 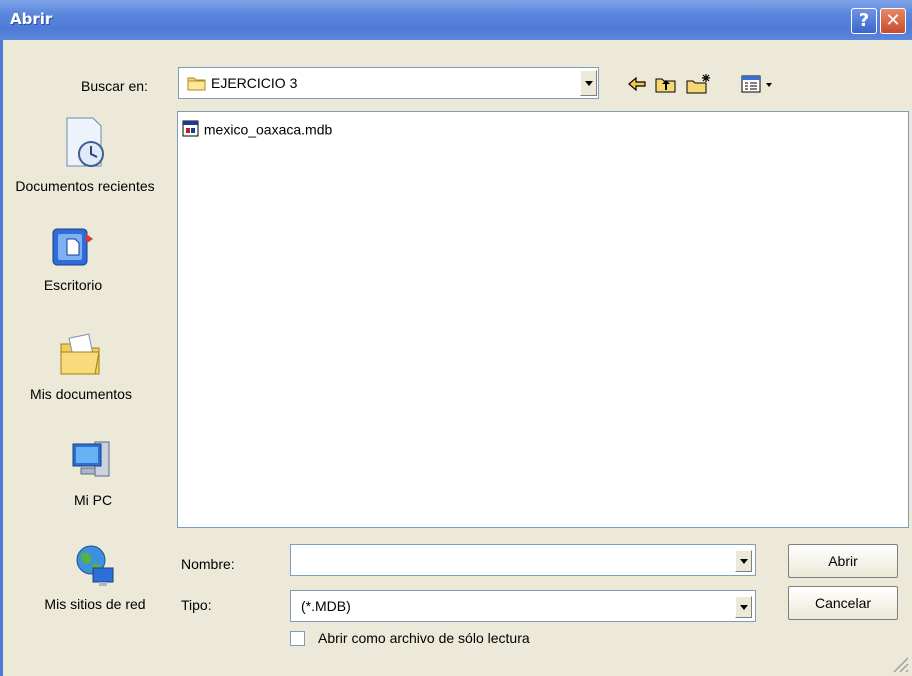 What do you see at coordinates (523, 606) in the screenshot?
I see `filetype-select: (*.MDB)` at bounding box center [523, 606].